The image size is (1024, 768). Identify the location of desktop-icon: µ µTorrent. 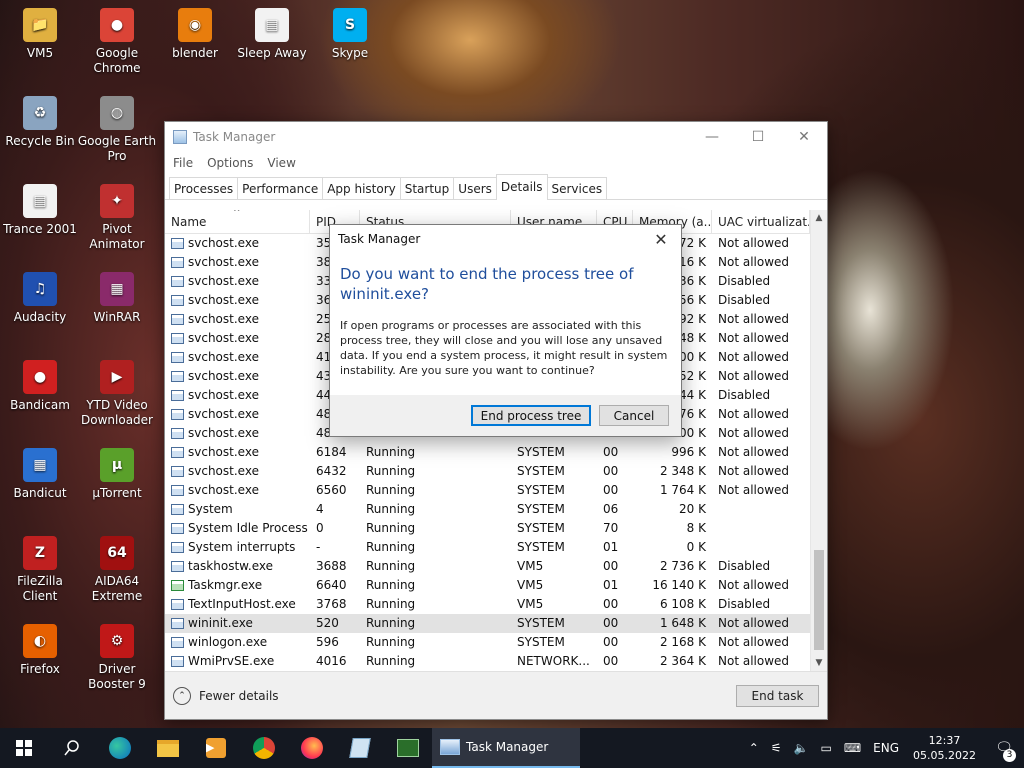
(117, 474).